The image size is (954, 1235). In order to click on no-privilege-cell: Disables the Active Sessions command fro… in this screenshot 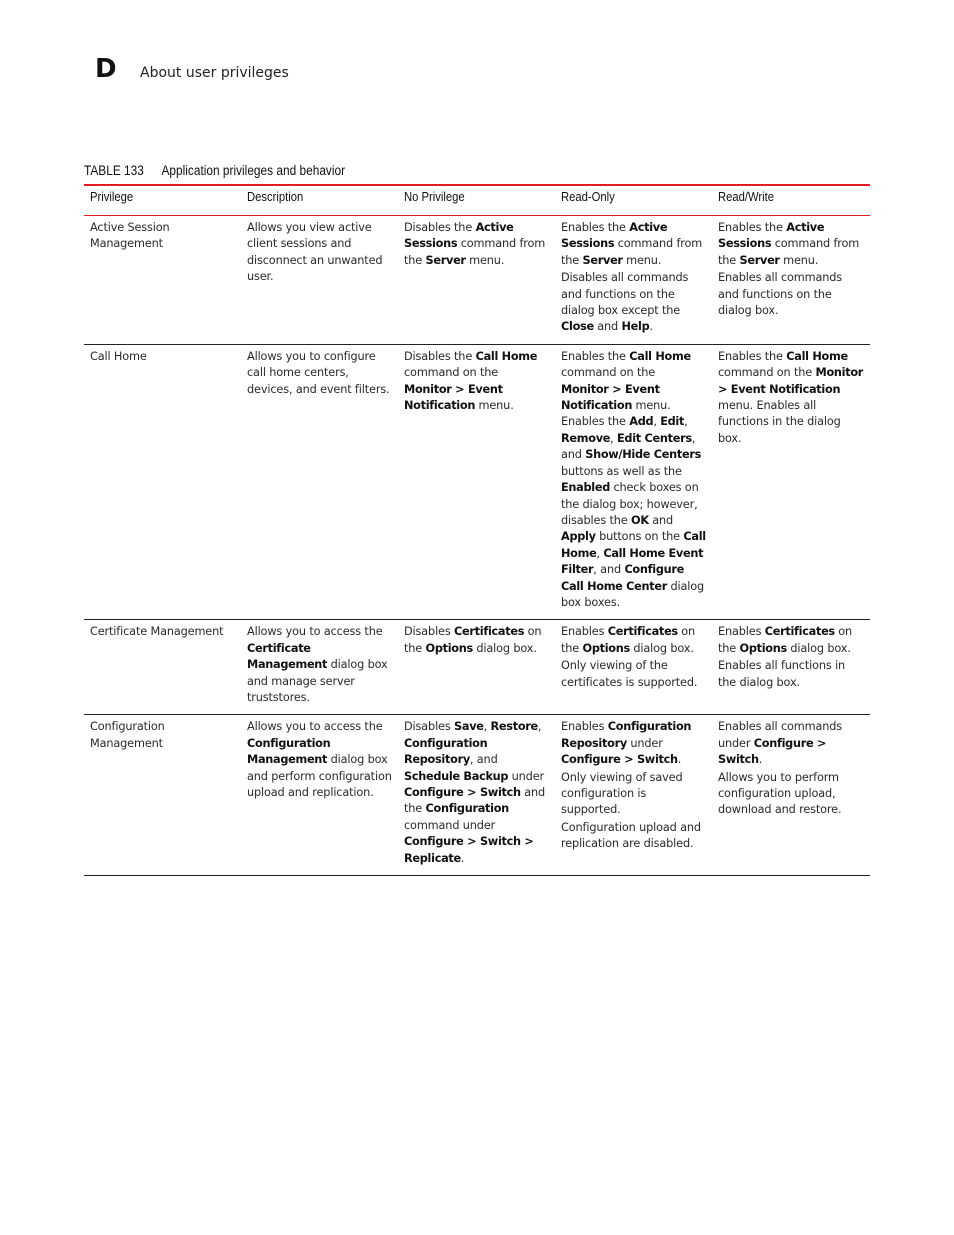, I will do `click(476, 280)`.